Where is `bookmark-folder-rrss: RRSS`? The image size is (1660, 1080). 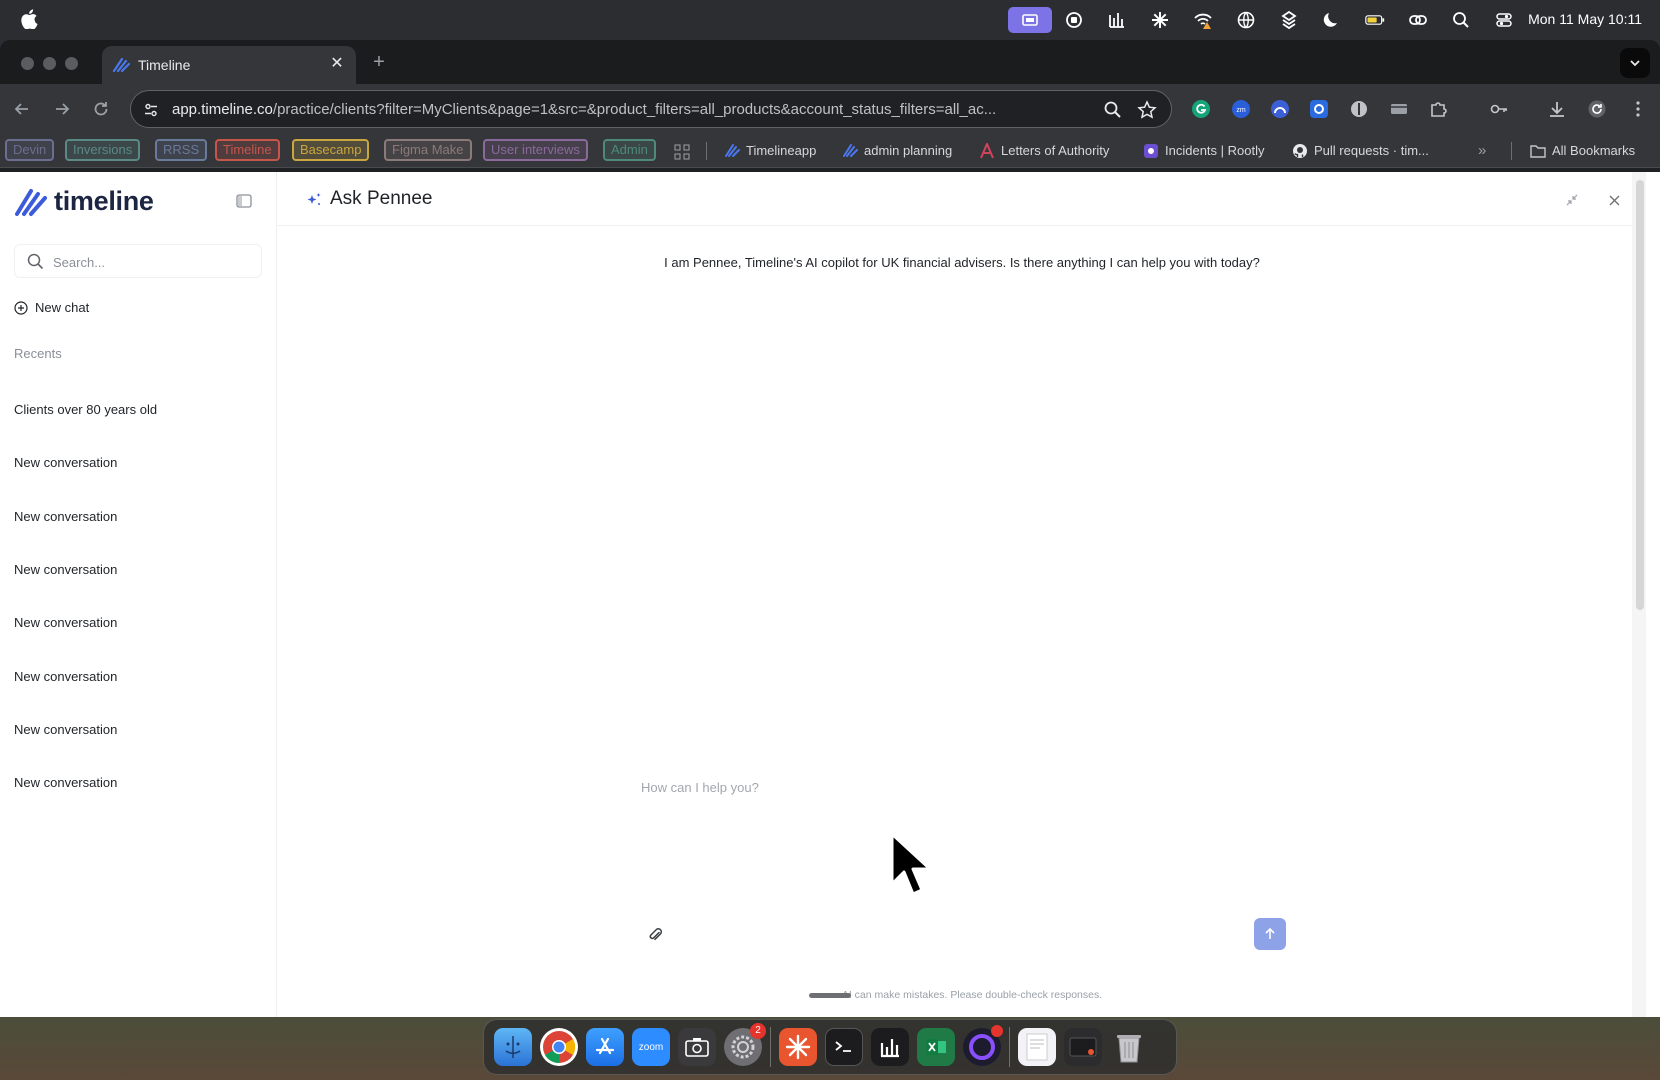 bookmark-folder-rrss: RRSS is located at coordinates (181, 150).